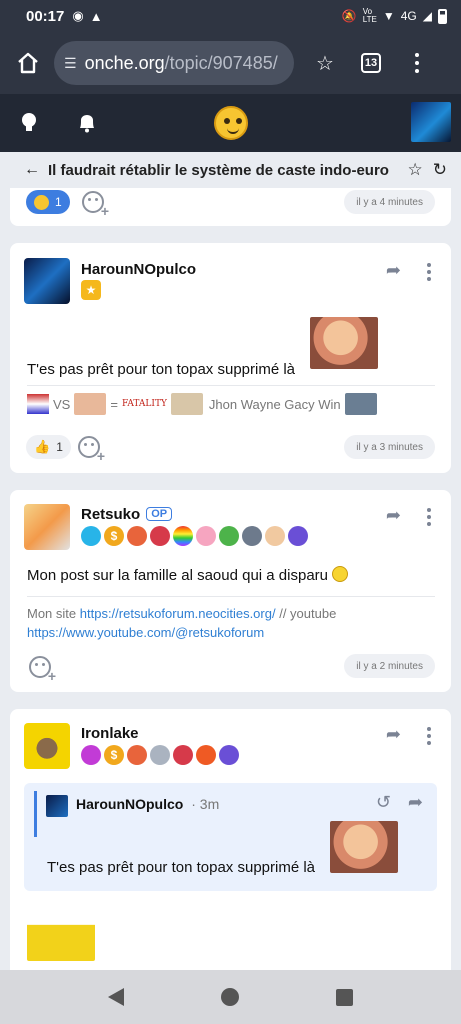 Image resolution: width=461 pixels, height=1024 pixels. What do you see at coordinates (35, 814) in the screenshot?
I see `quote-bar` at bounding box center [35, 814].